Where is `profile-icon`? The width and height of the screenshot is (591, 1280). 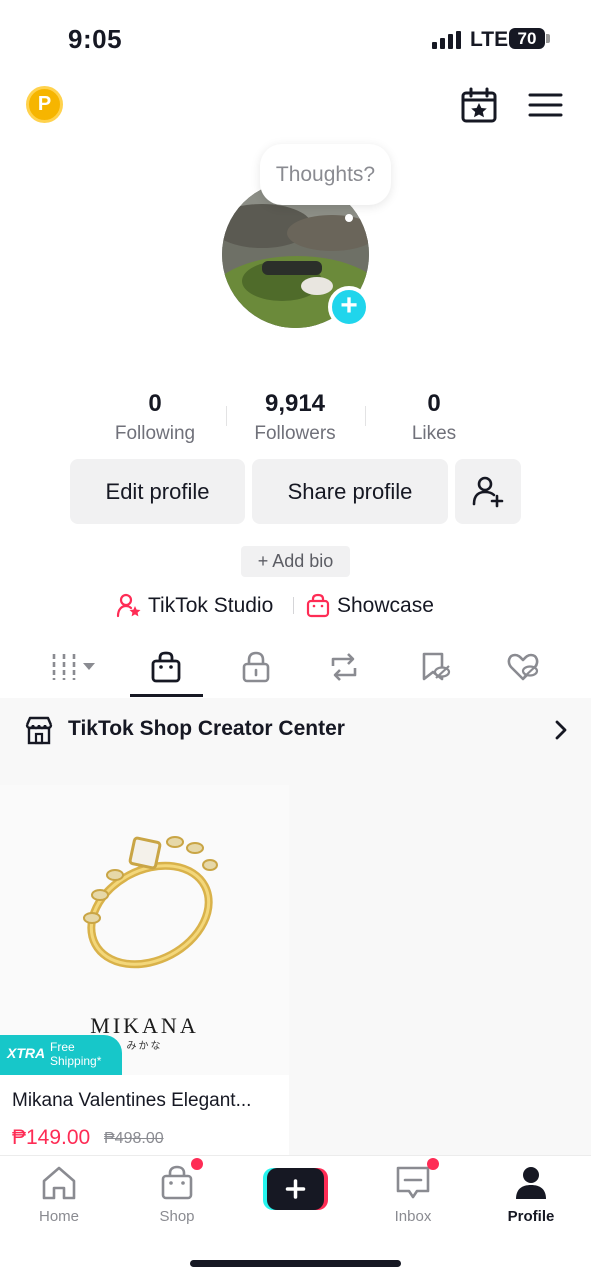 profile-icon is located at coordinates (531, 1183).